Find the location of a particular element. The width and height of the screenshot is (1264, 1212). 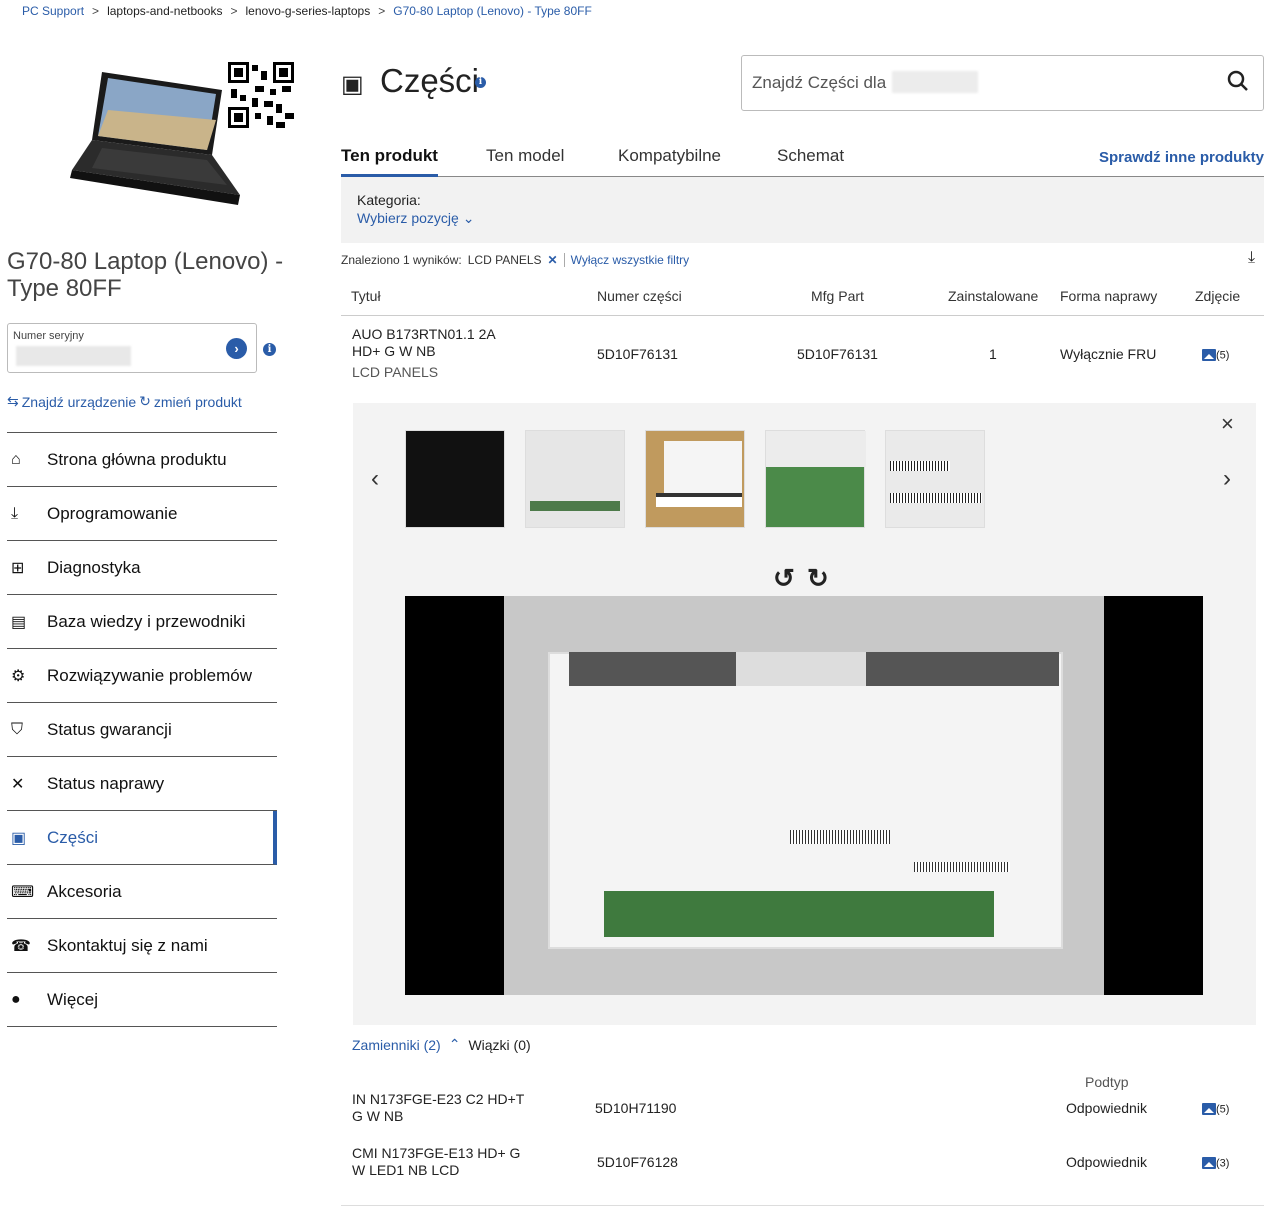

breadcrumb-laptops: laptops-and-netbooks is located at coordinates (164, 11).